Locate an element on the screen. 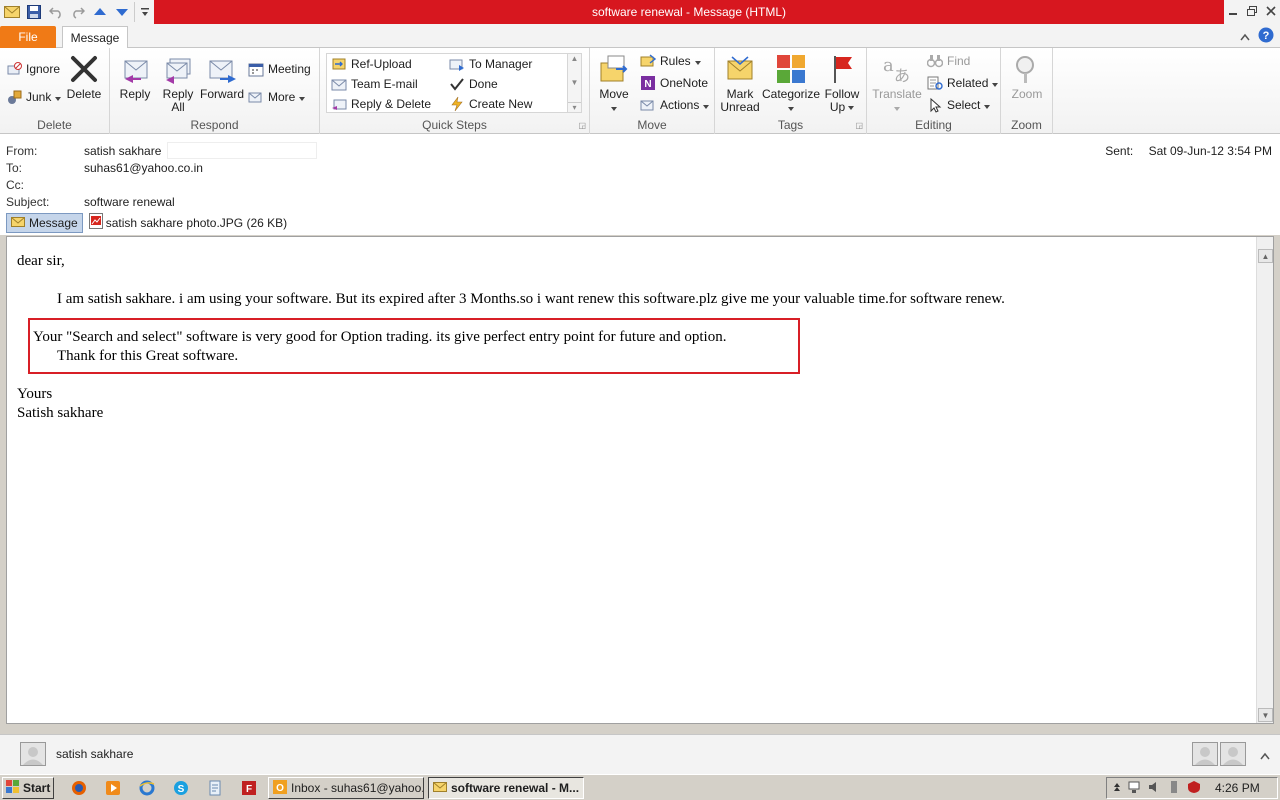 This screenshot has width=1280, height=800. start-button: Start is located at coordinates (28, 788).